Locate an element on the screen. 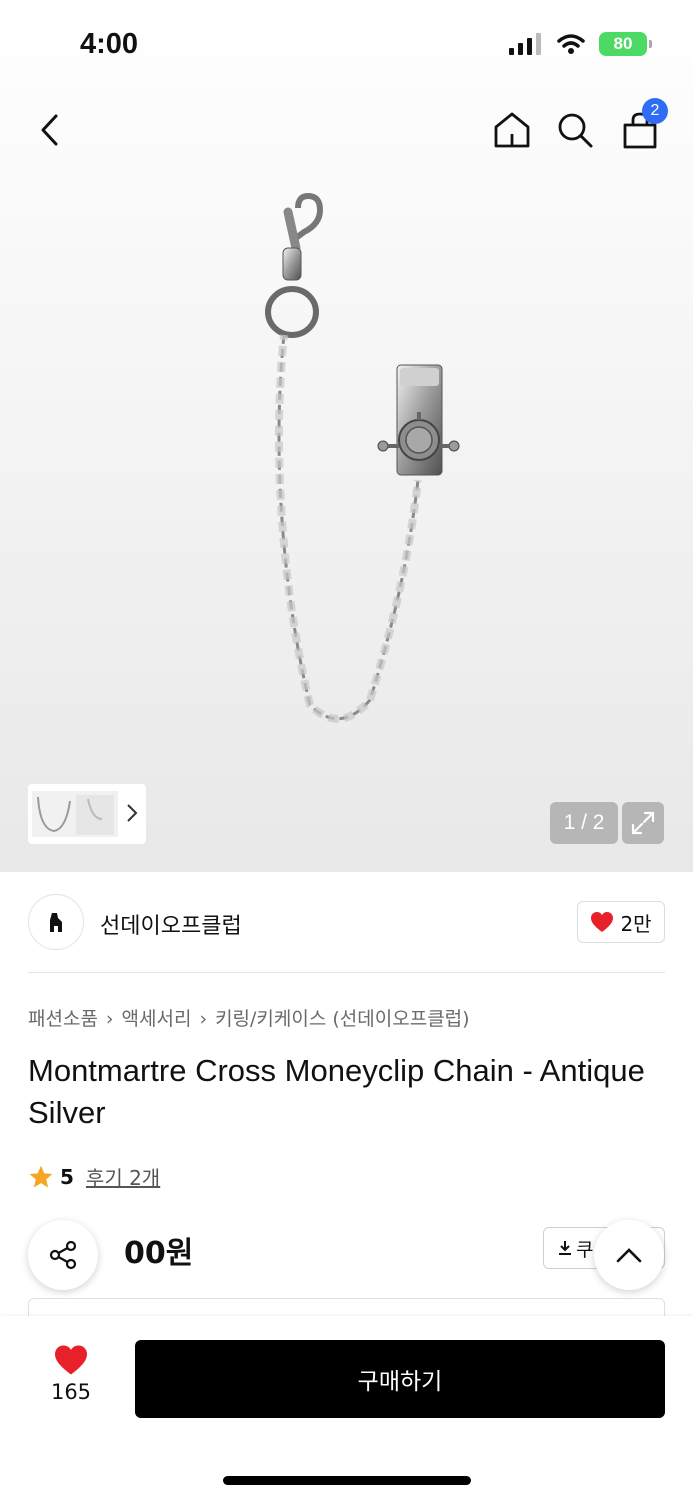  search-button is located at coordinates (575, 130).